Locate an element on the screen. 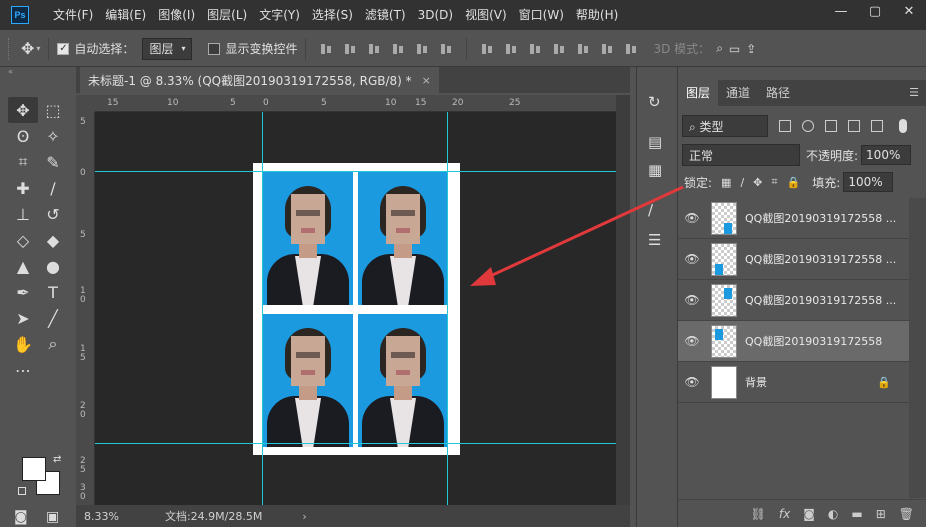  mask-icon: ◙ is located at coordinates (809, 514).